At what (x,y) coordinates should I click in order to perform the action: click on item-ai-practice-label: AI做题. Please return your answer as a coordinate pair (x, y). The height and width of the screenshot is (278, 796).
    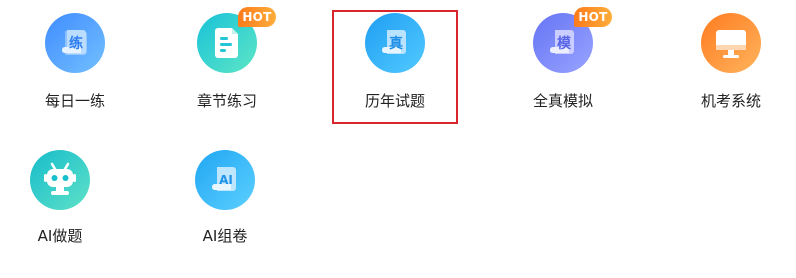
    Looking at the image, I should click on (60, 236).